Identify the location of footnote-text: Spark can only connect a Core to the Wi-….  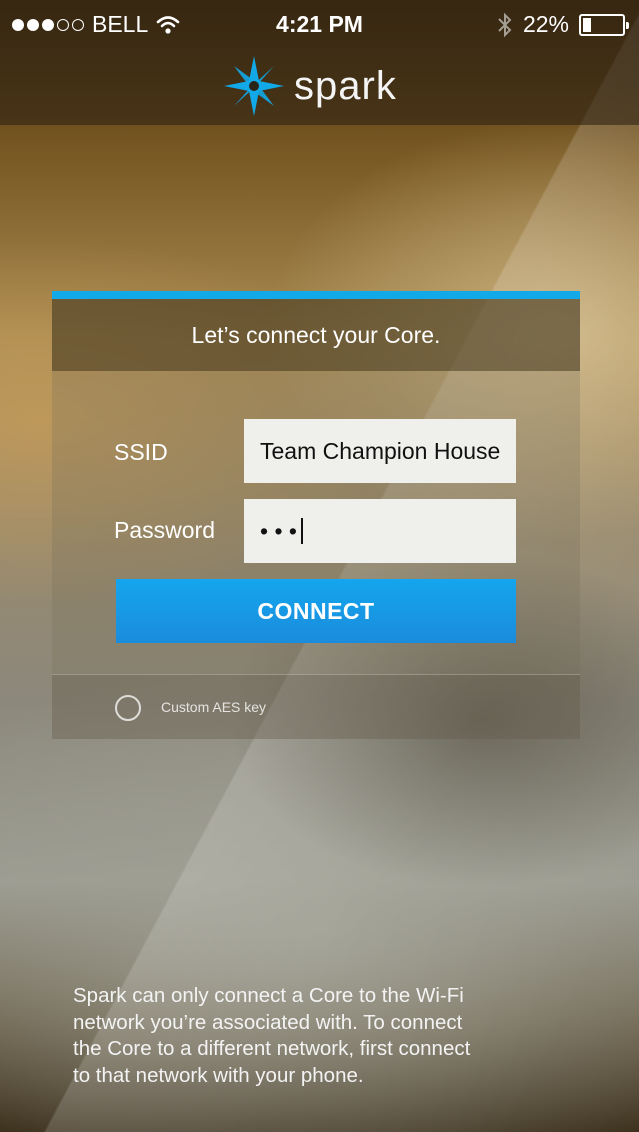
(333, 1036).